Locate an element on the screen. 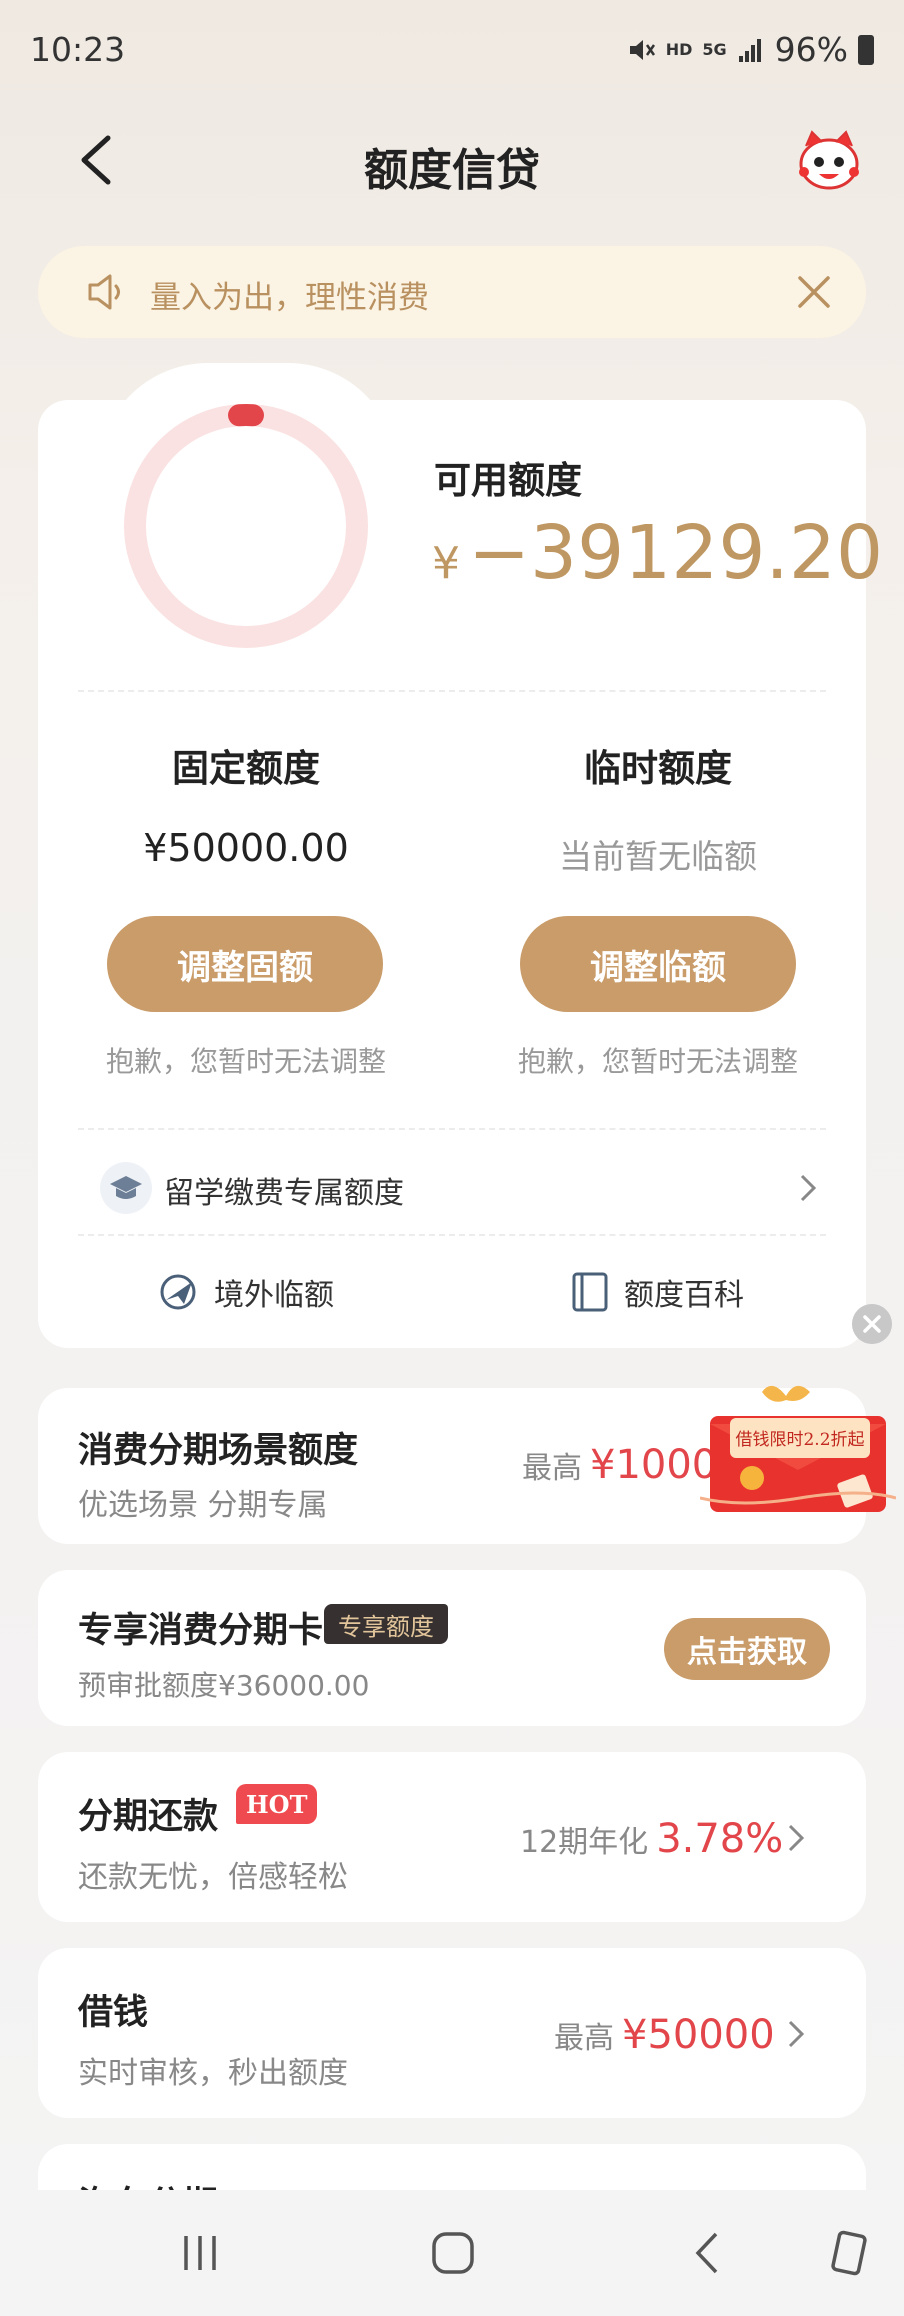  header: 额度信贷 is located at coordinates (452, 160).